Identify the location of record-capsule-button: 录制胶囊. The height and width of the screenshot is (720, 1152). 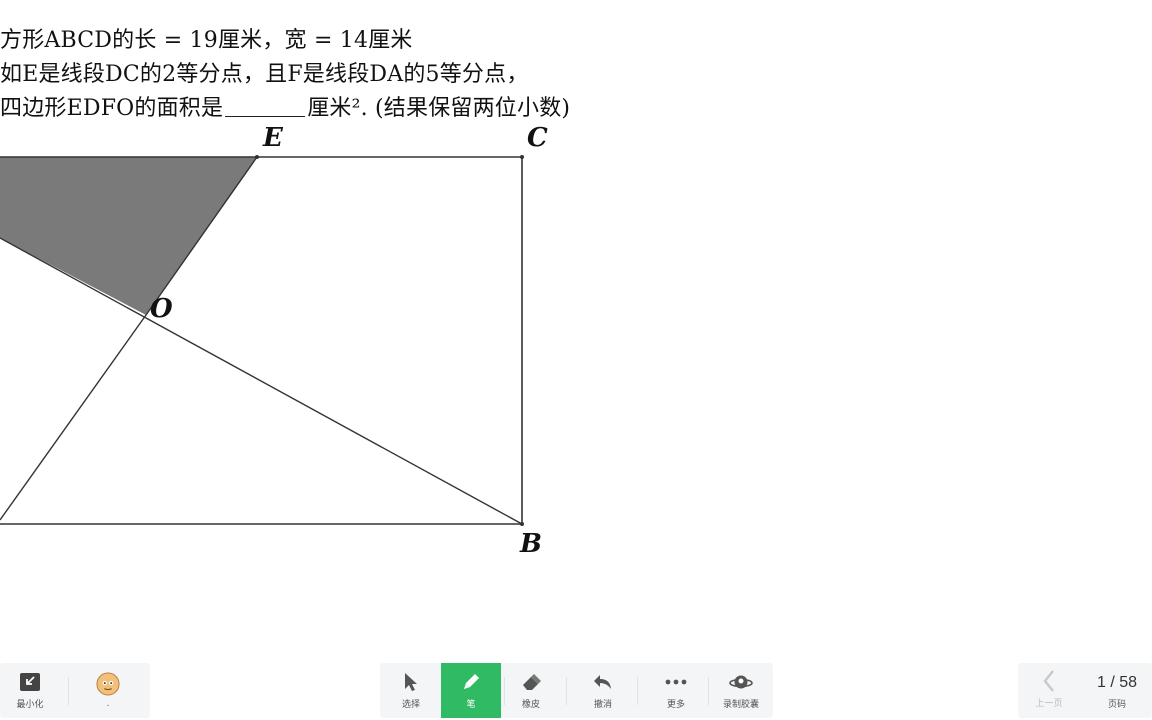
(741, 690).